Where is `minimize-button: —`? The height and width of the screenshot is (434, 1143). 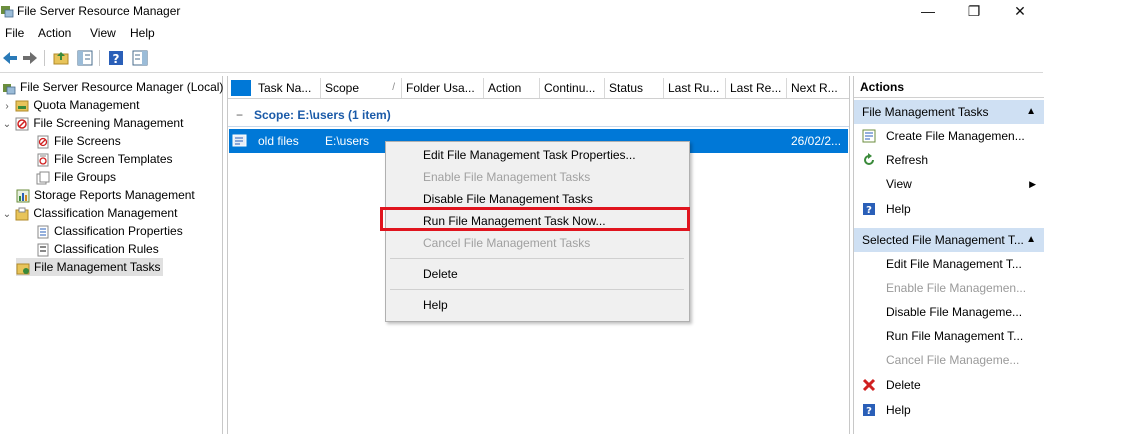
minimize-button: — is located at coordinates (928, 12).